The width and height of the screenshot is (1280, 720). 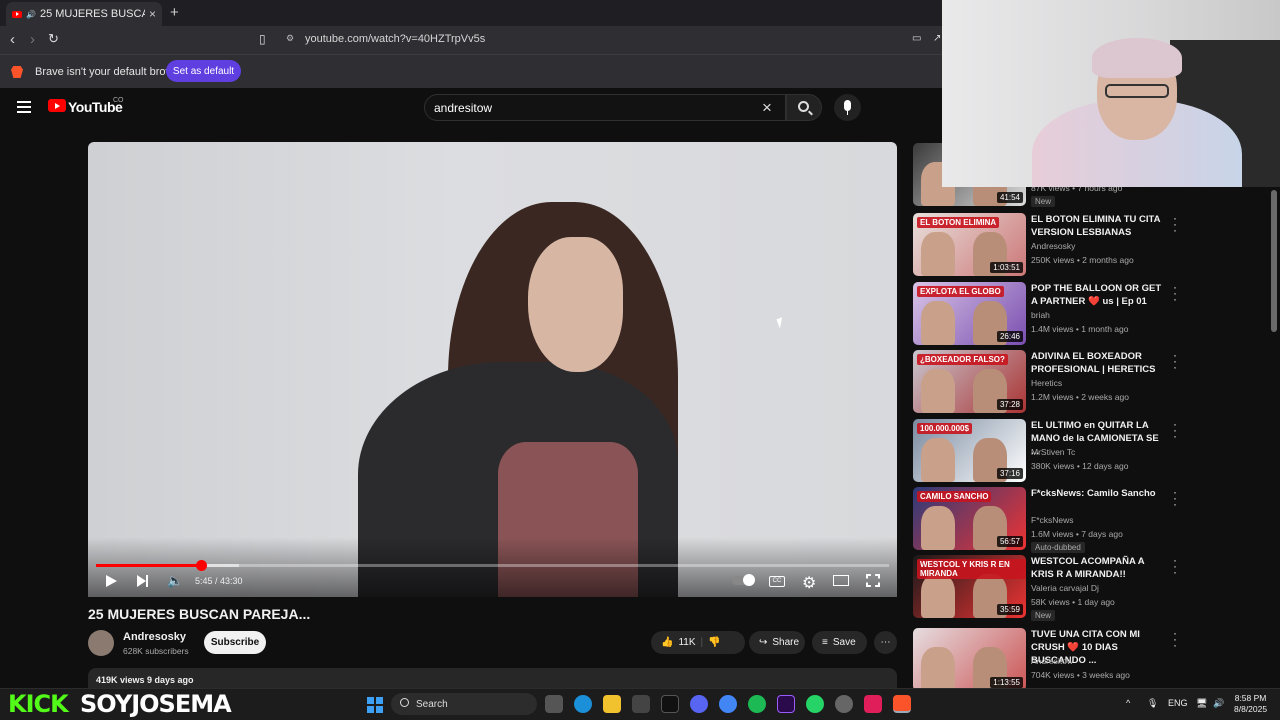 I want to click on recommendation-thumbnail: CAMILO SANCHO 56:57, so click(x=969, y=518).